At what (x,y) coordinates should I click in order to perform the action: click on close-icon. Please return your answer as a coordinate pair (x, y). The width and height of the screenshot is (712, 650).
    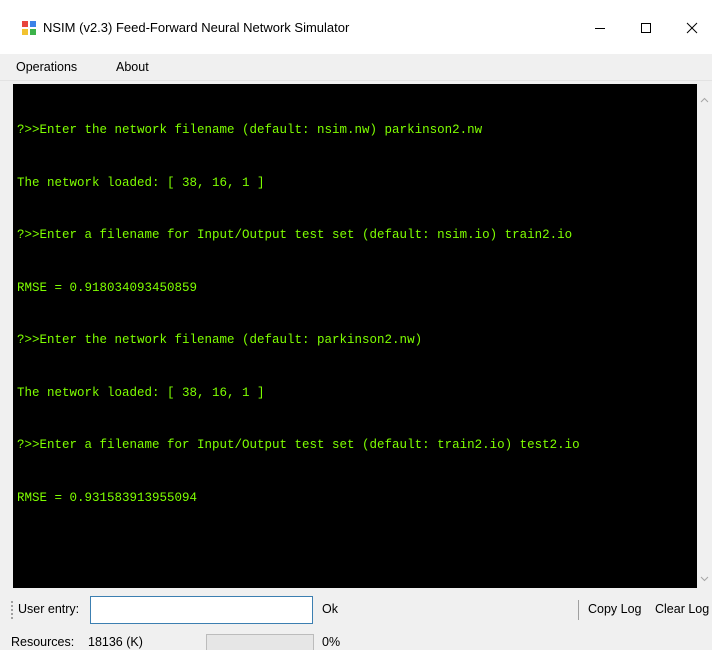
    Looking at the image, I should click on (692, 28).